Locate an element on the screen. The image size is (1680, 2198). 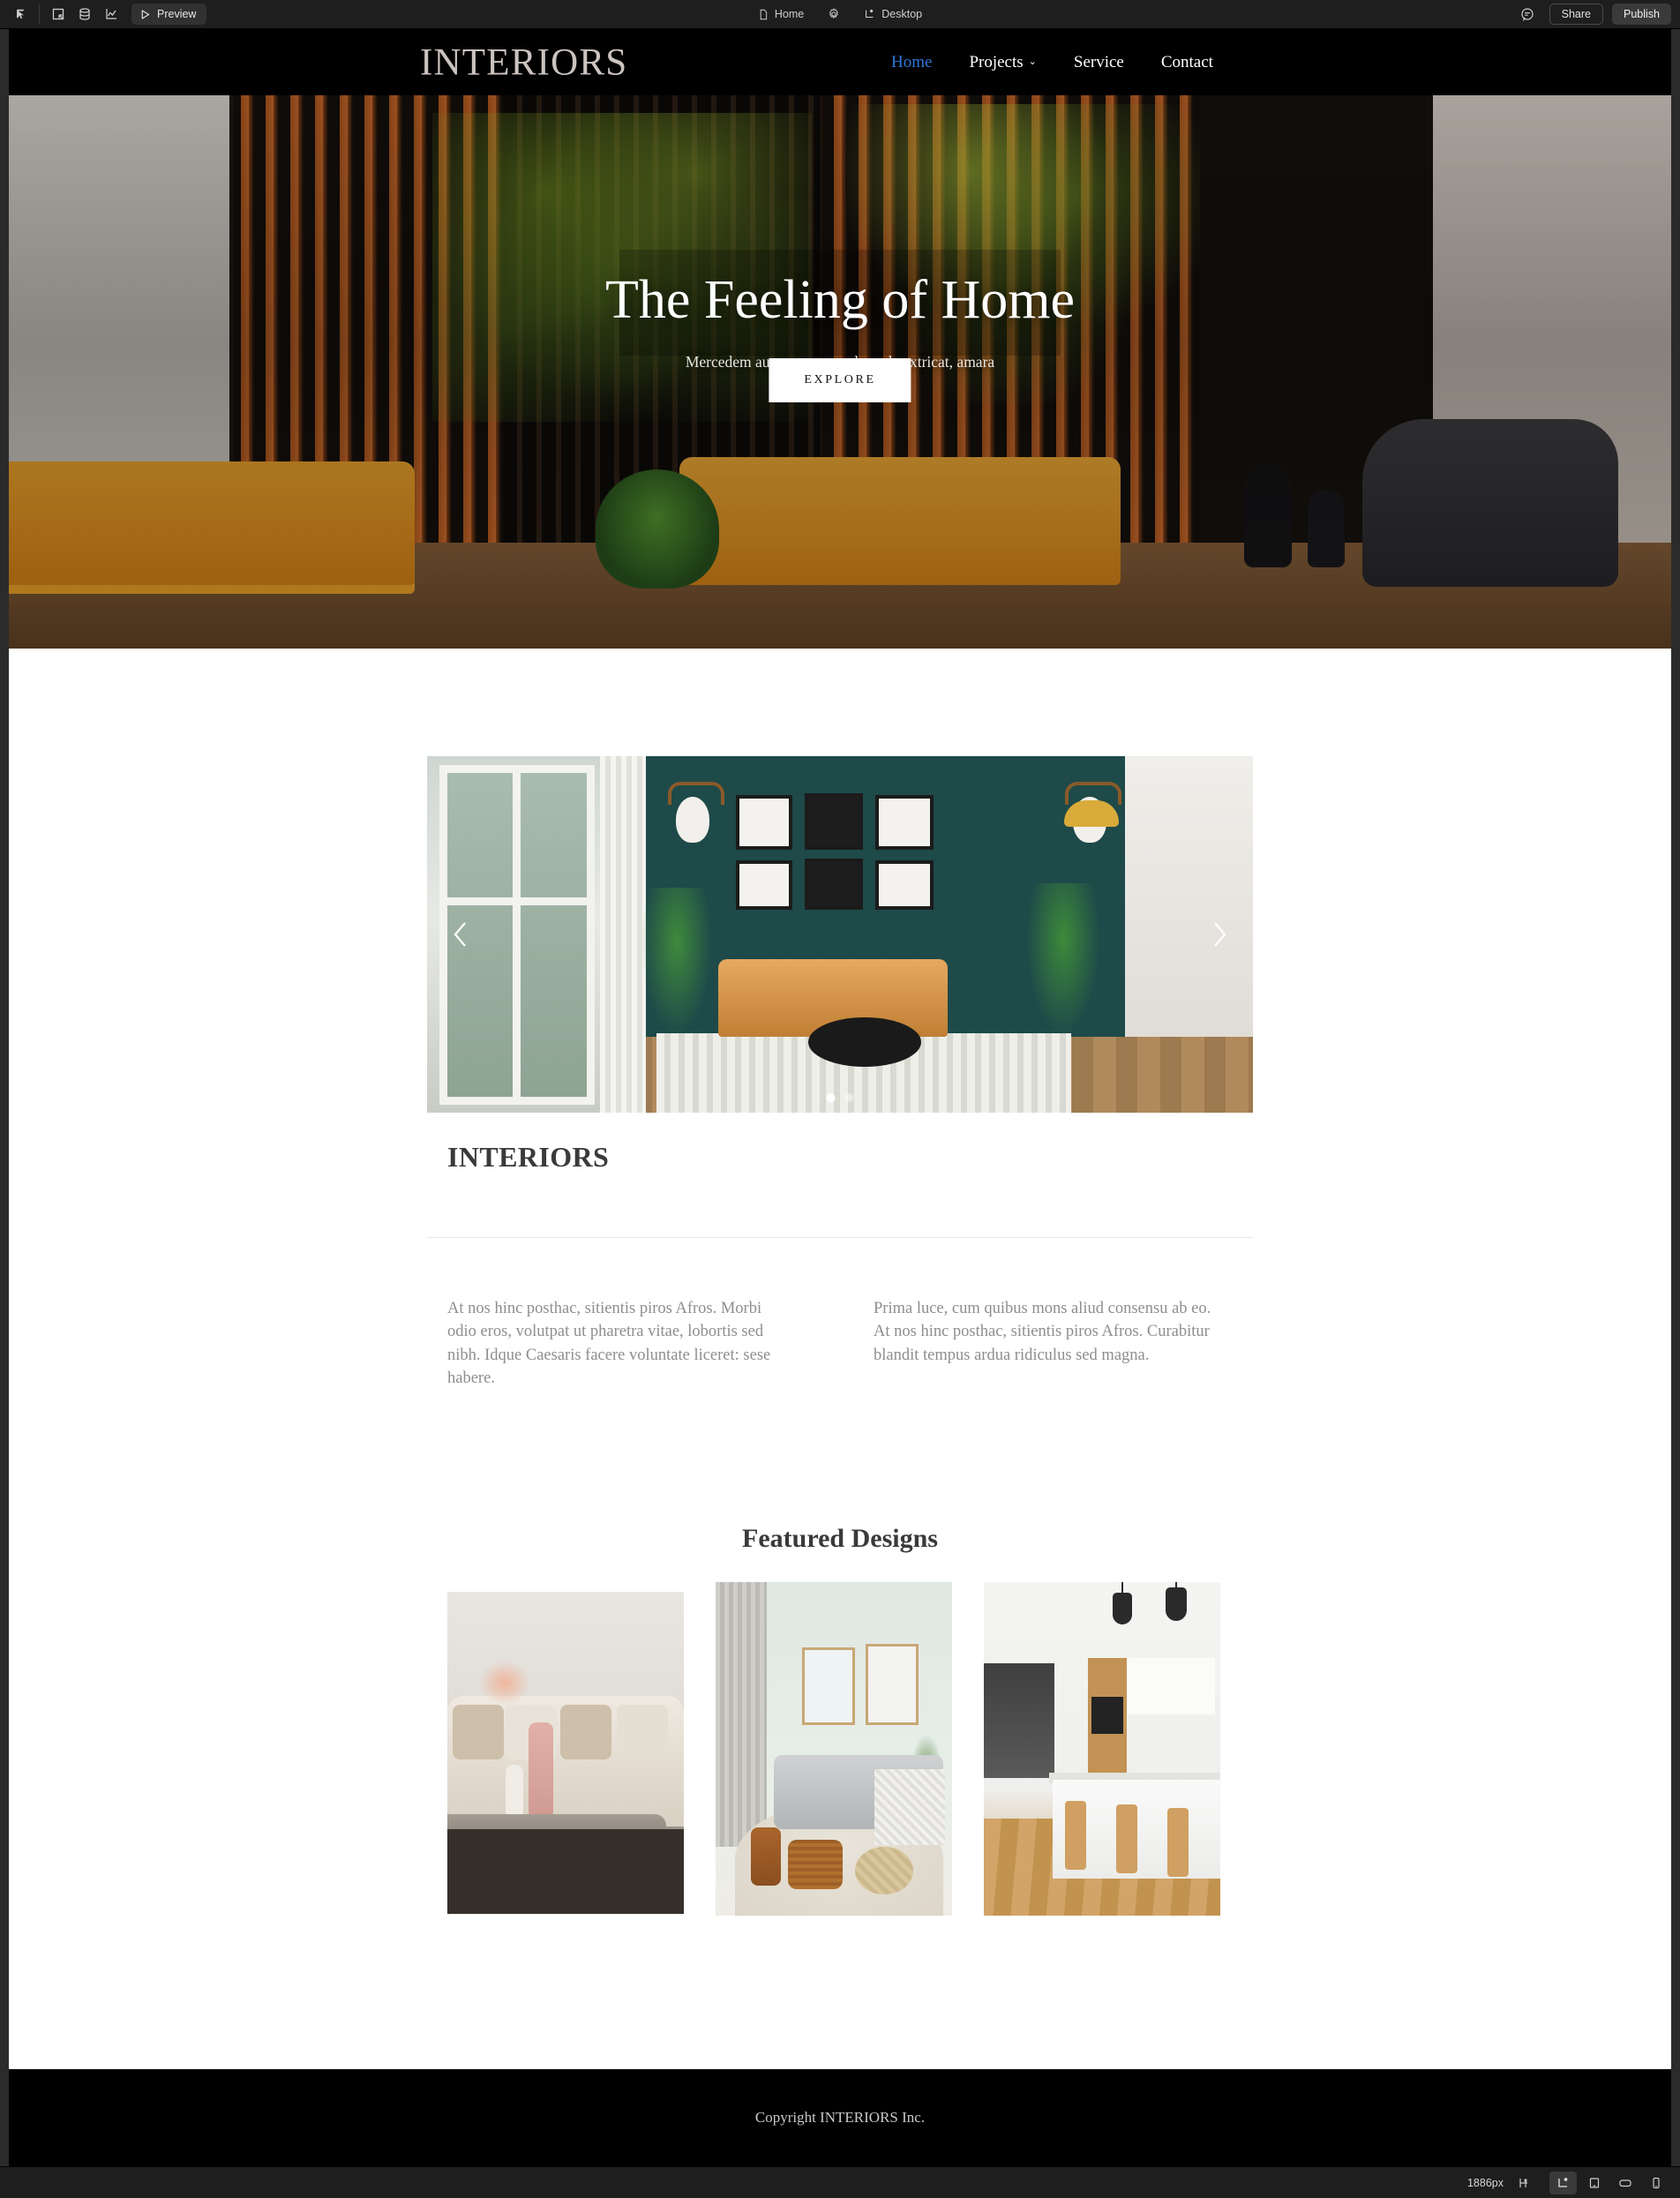
site-footer: Copyright INTERIORS Inc. is located at coordinates (840, 2117).